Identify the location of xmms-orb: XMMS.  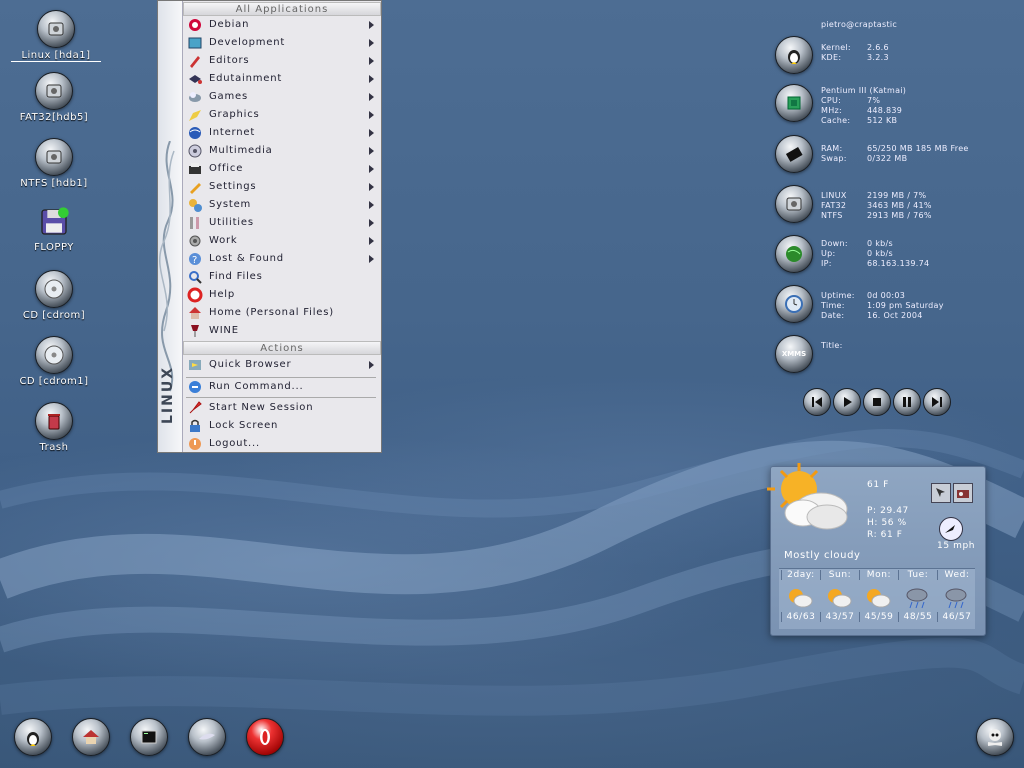
(794, 354).